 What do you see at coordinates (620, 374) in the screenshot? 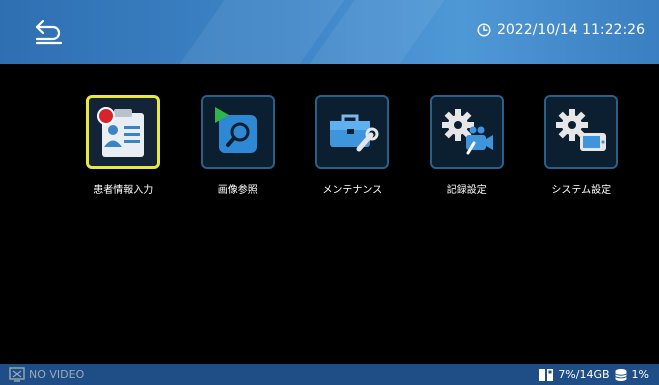
I see `database-icon` at bounding box center [620, 374].